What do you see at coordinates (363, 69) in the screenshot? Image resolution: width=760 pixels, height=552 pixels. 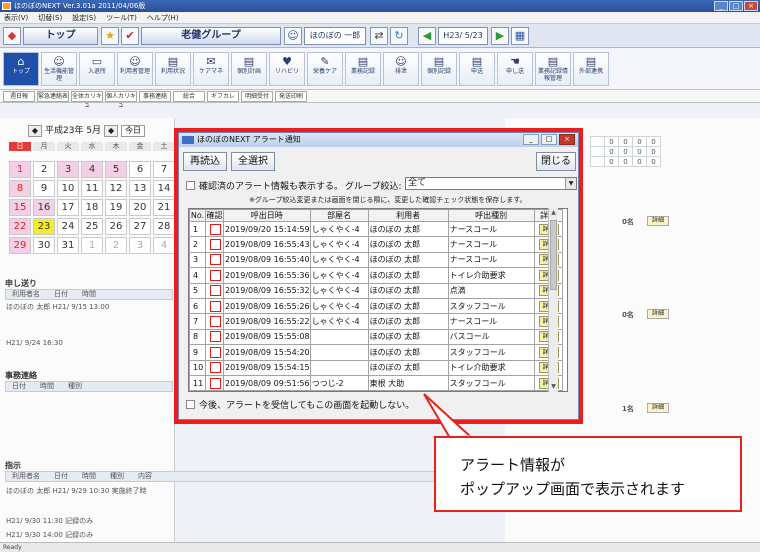 I see `toolbar-button: ▤ 業務記録` at bounding box center [363, 69].